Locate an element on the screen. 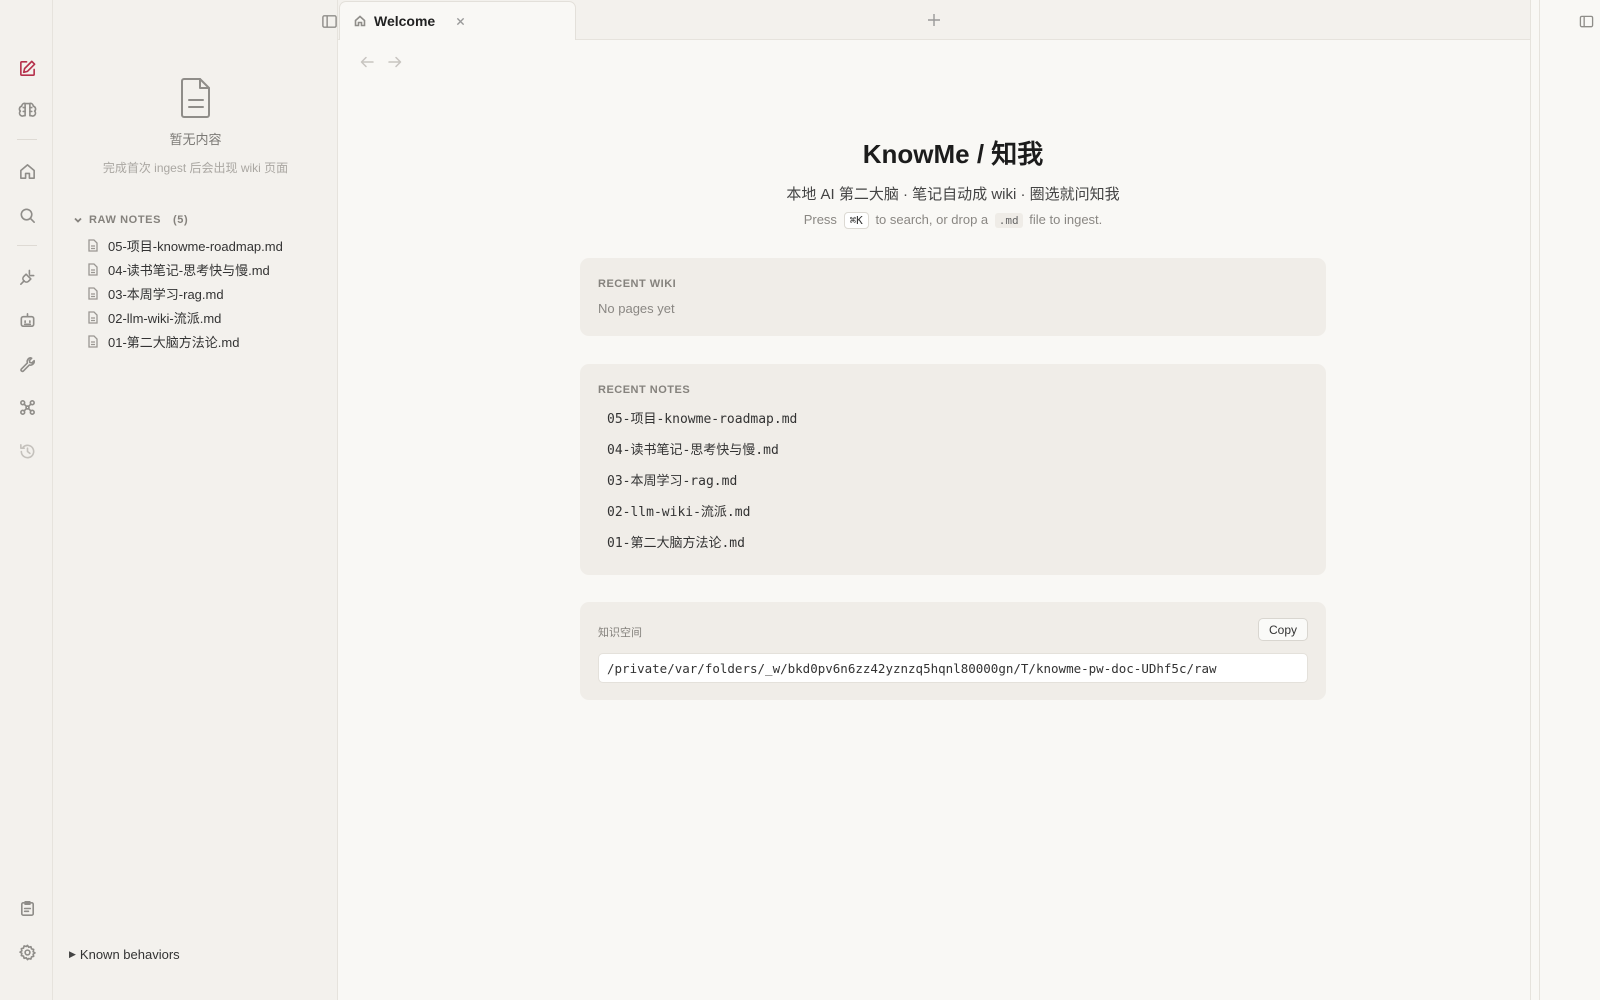 The width and height of the screenshot is (1600, 1000). forward-arrow-icon is located at coordinates (395, 62).